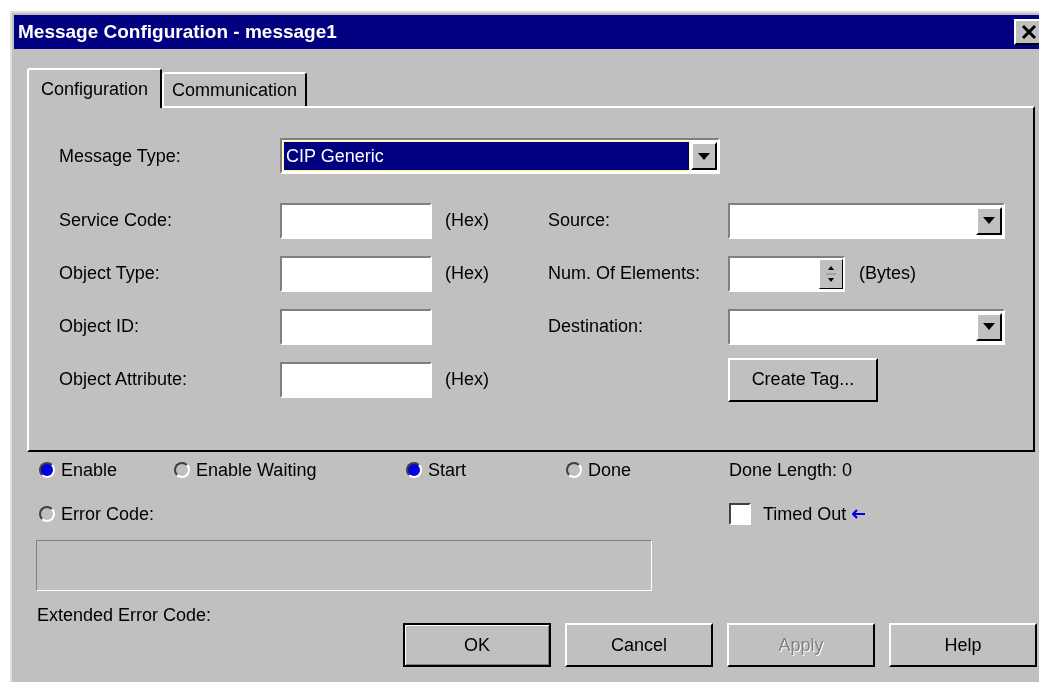 The height and width of the screenshot is (682, 1039). What do you see at coordinates (963, 645) in the screenshot?
I see `dialog-button: Help` at bounding box center [963, 645].